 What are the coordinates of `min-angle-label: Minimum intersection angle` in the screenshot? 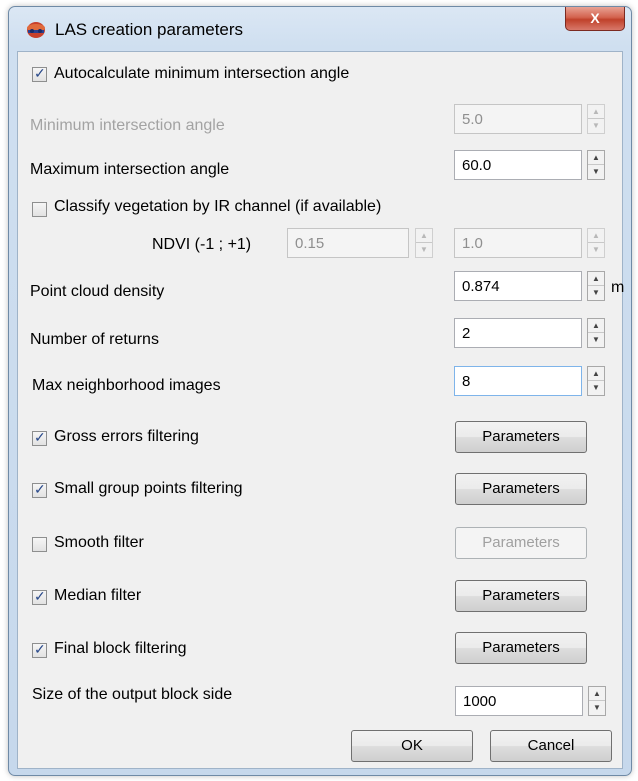 It's located at (127, 125).